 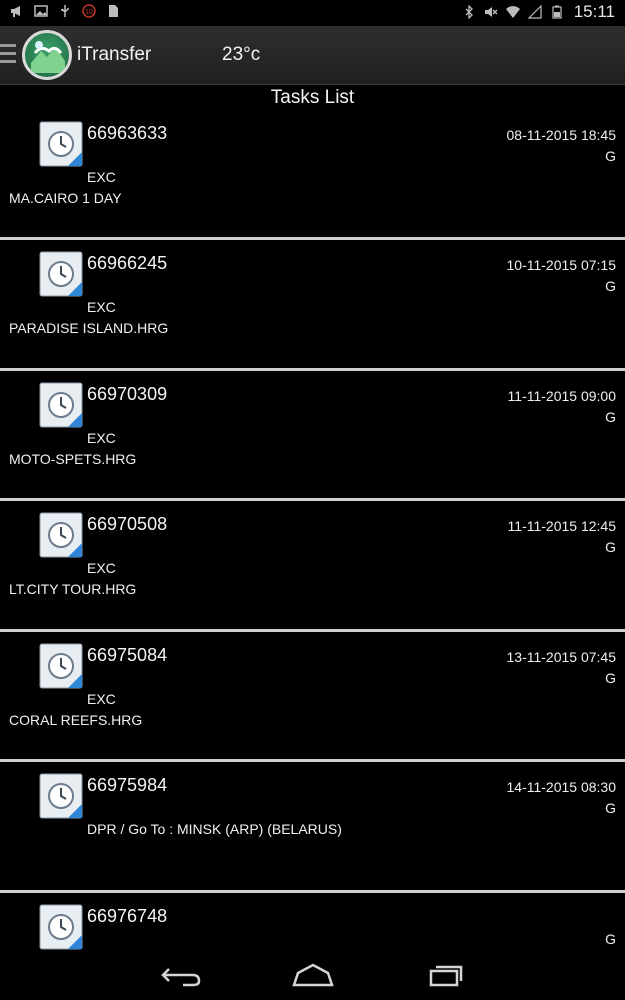 What do you see at coordinates (241, 54) in the screenshot?
I see `temperature: 23°c` at bounding box center [241, 54].